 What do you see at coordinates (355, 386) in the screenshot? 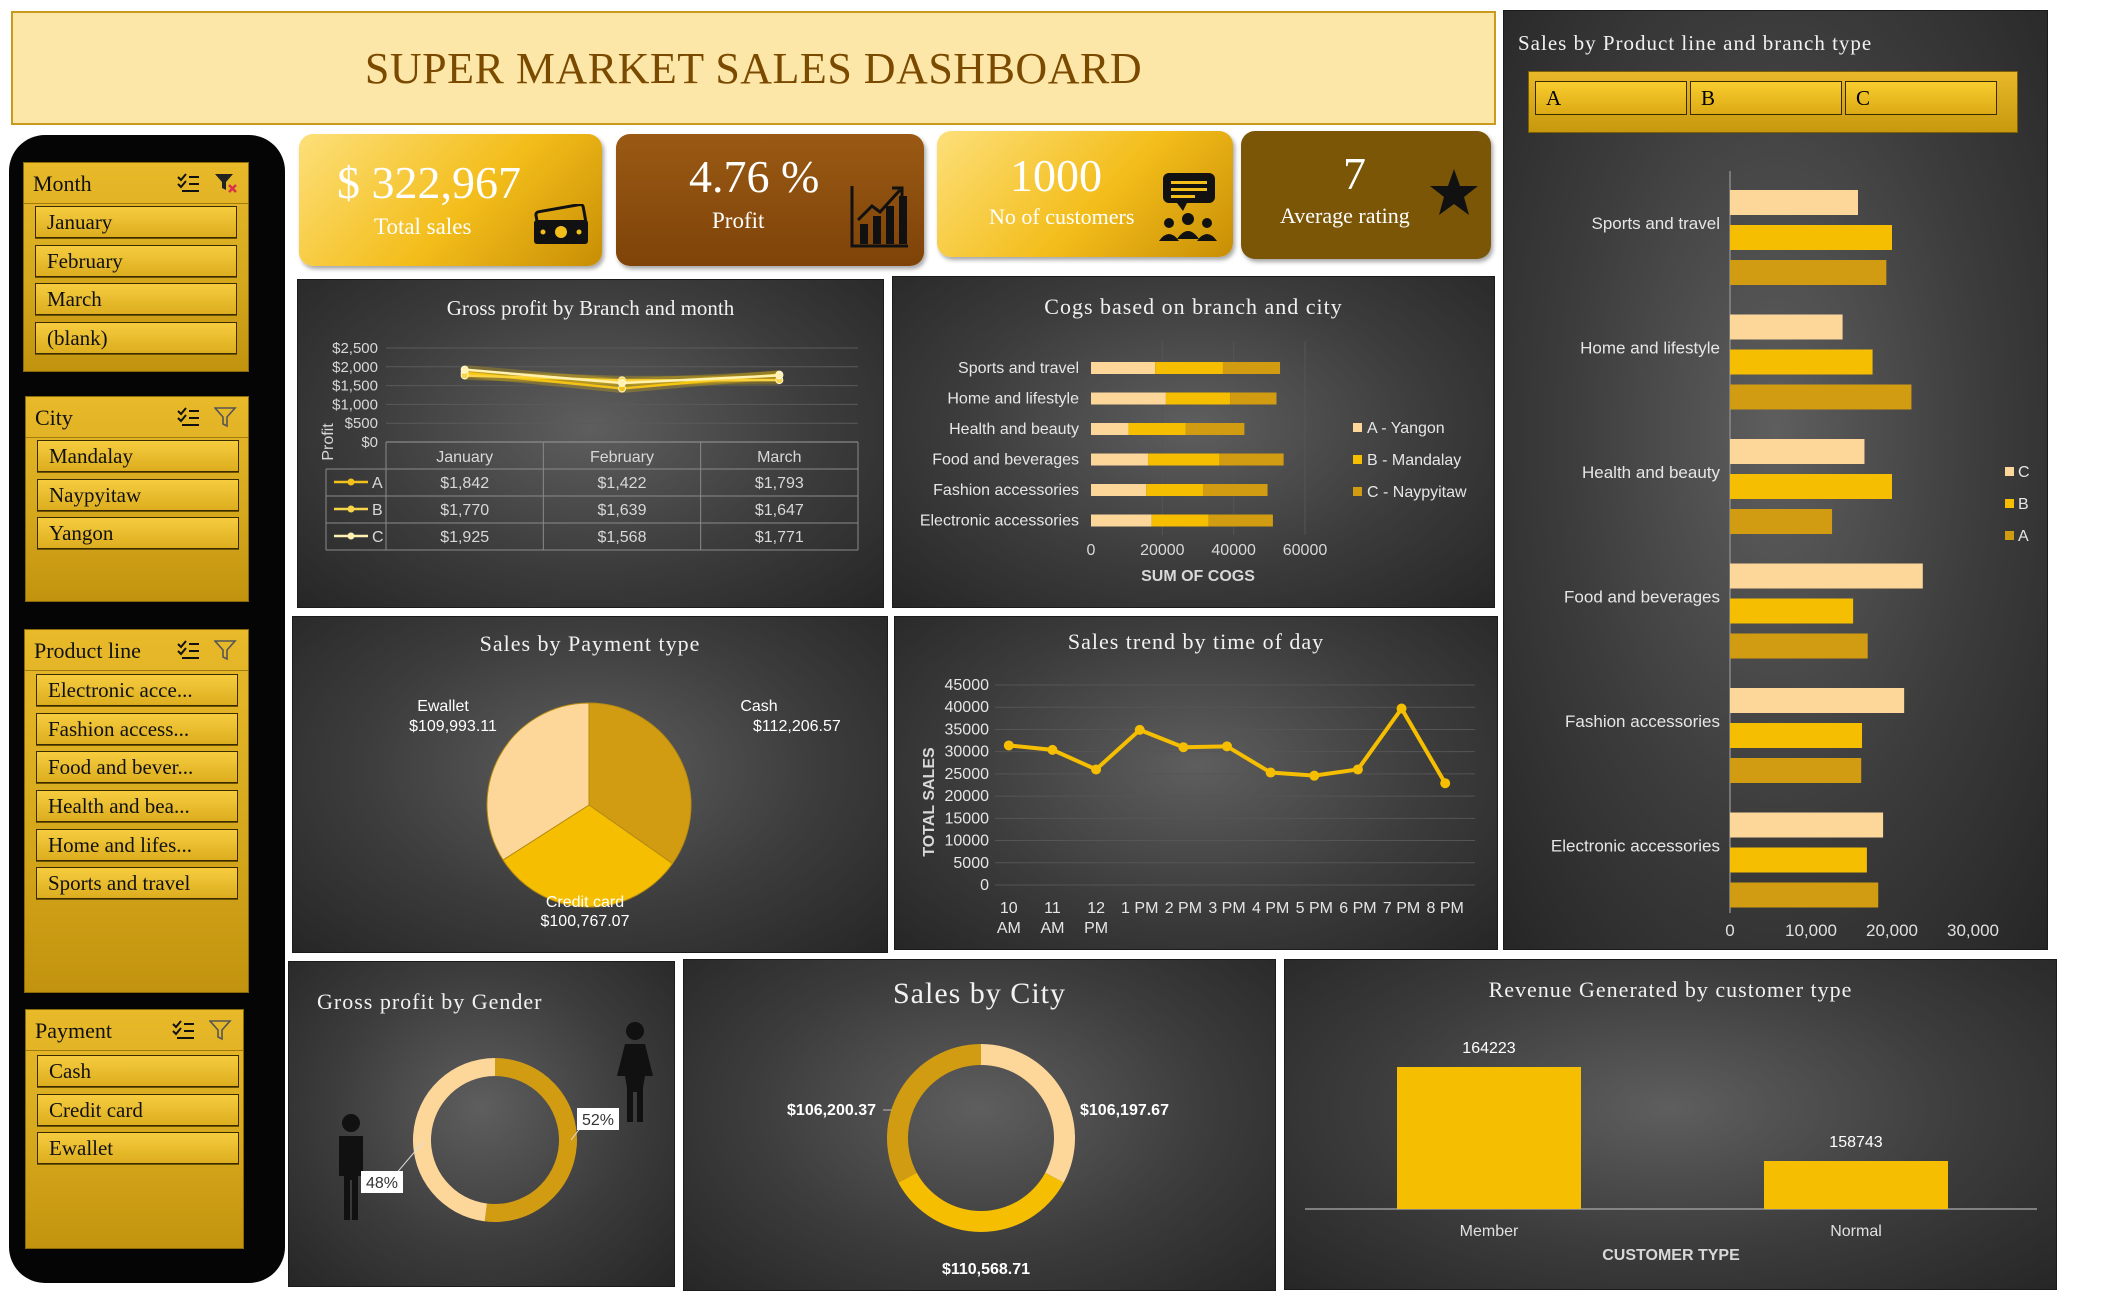
I see `y-tick-label: $1,500` at bounding box center [355, 386].